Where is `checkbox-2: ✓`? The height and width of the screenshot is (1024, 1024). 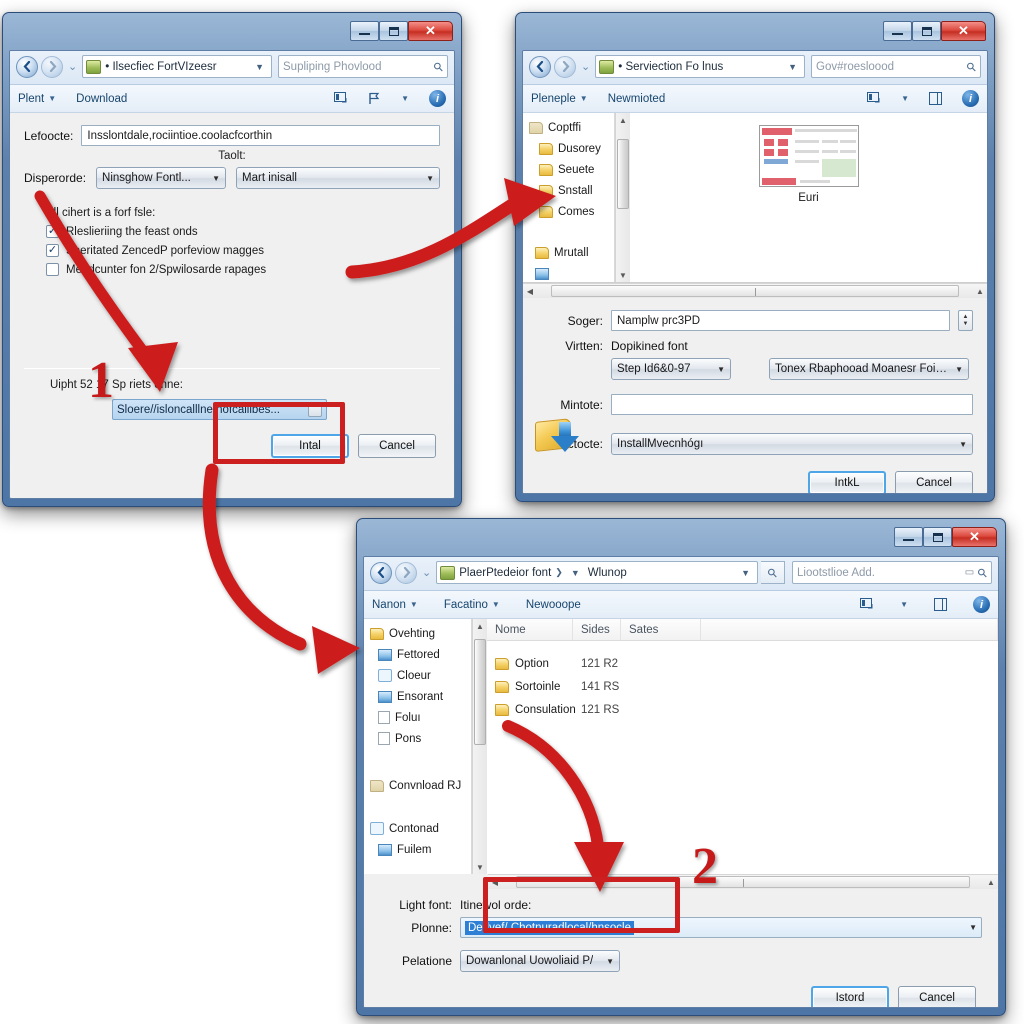 checkbox-2: ✓ is located at coordinates (52, 250).